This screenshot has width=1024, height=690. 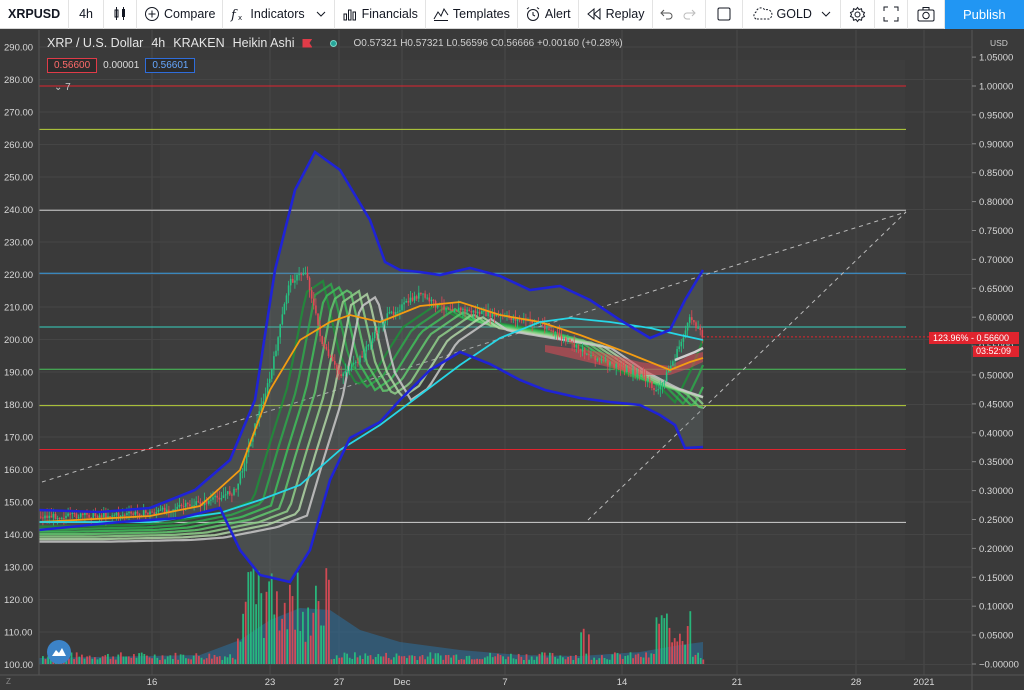 I want to click on fullscreen-icon, so click(x=891, y=14).